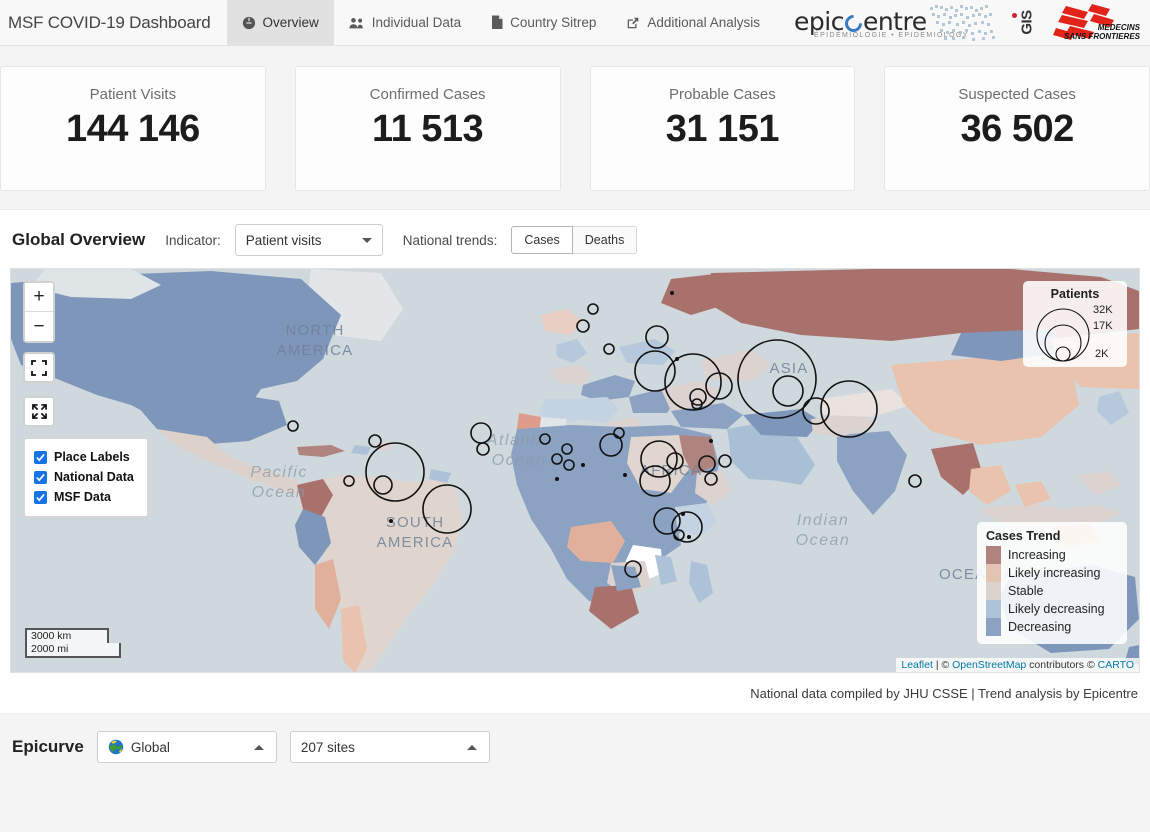 The width and height of the screenshot is (1150, 832). I want to click on users-icon, so click(357, 23).